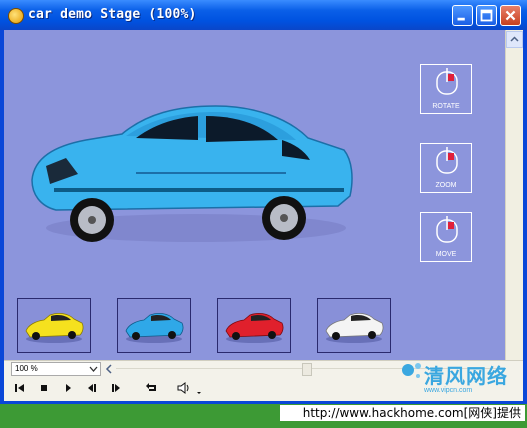 This screenshot has width=527, height=428. Describe the element at coordinates (514, 195) in the screenshot. I see `vertical-scrollbar` at that location.